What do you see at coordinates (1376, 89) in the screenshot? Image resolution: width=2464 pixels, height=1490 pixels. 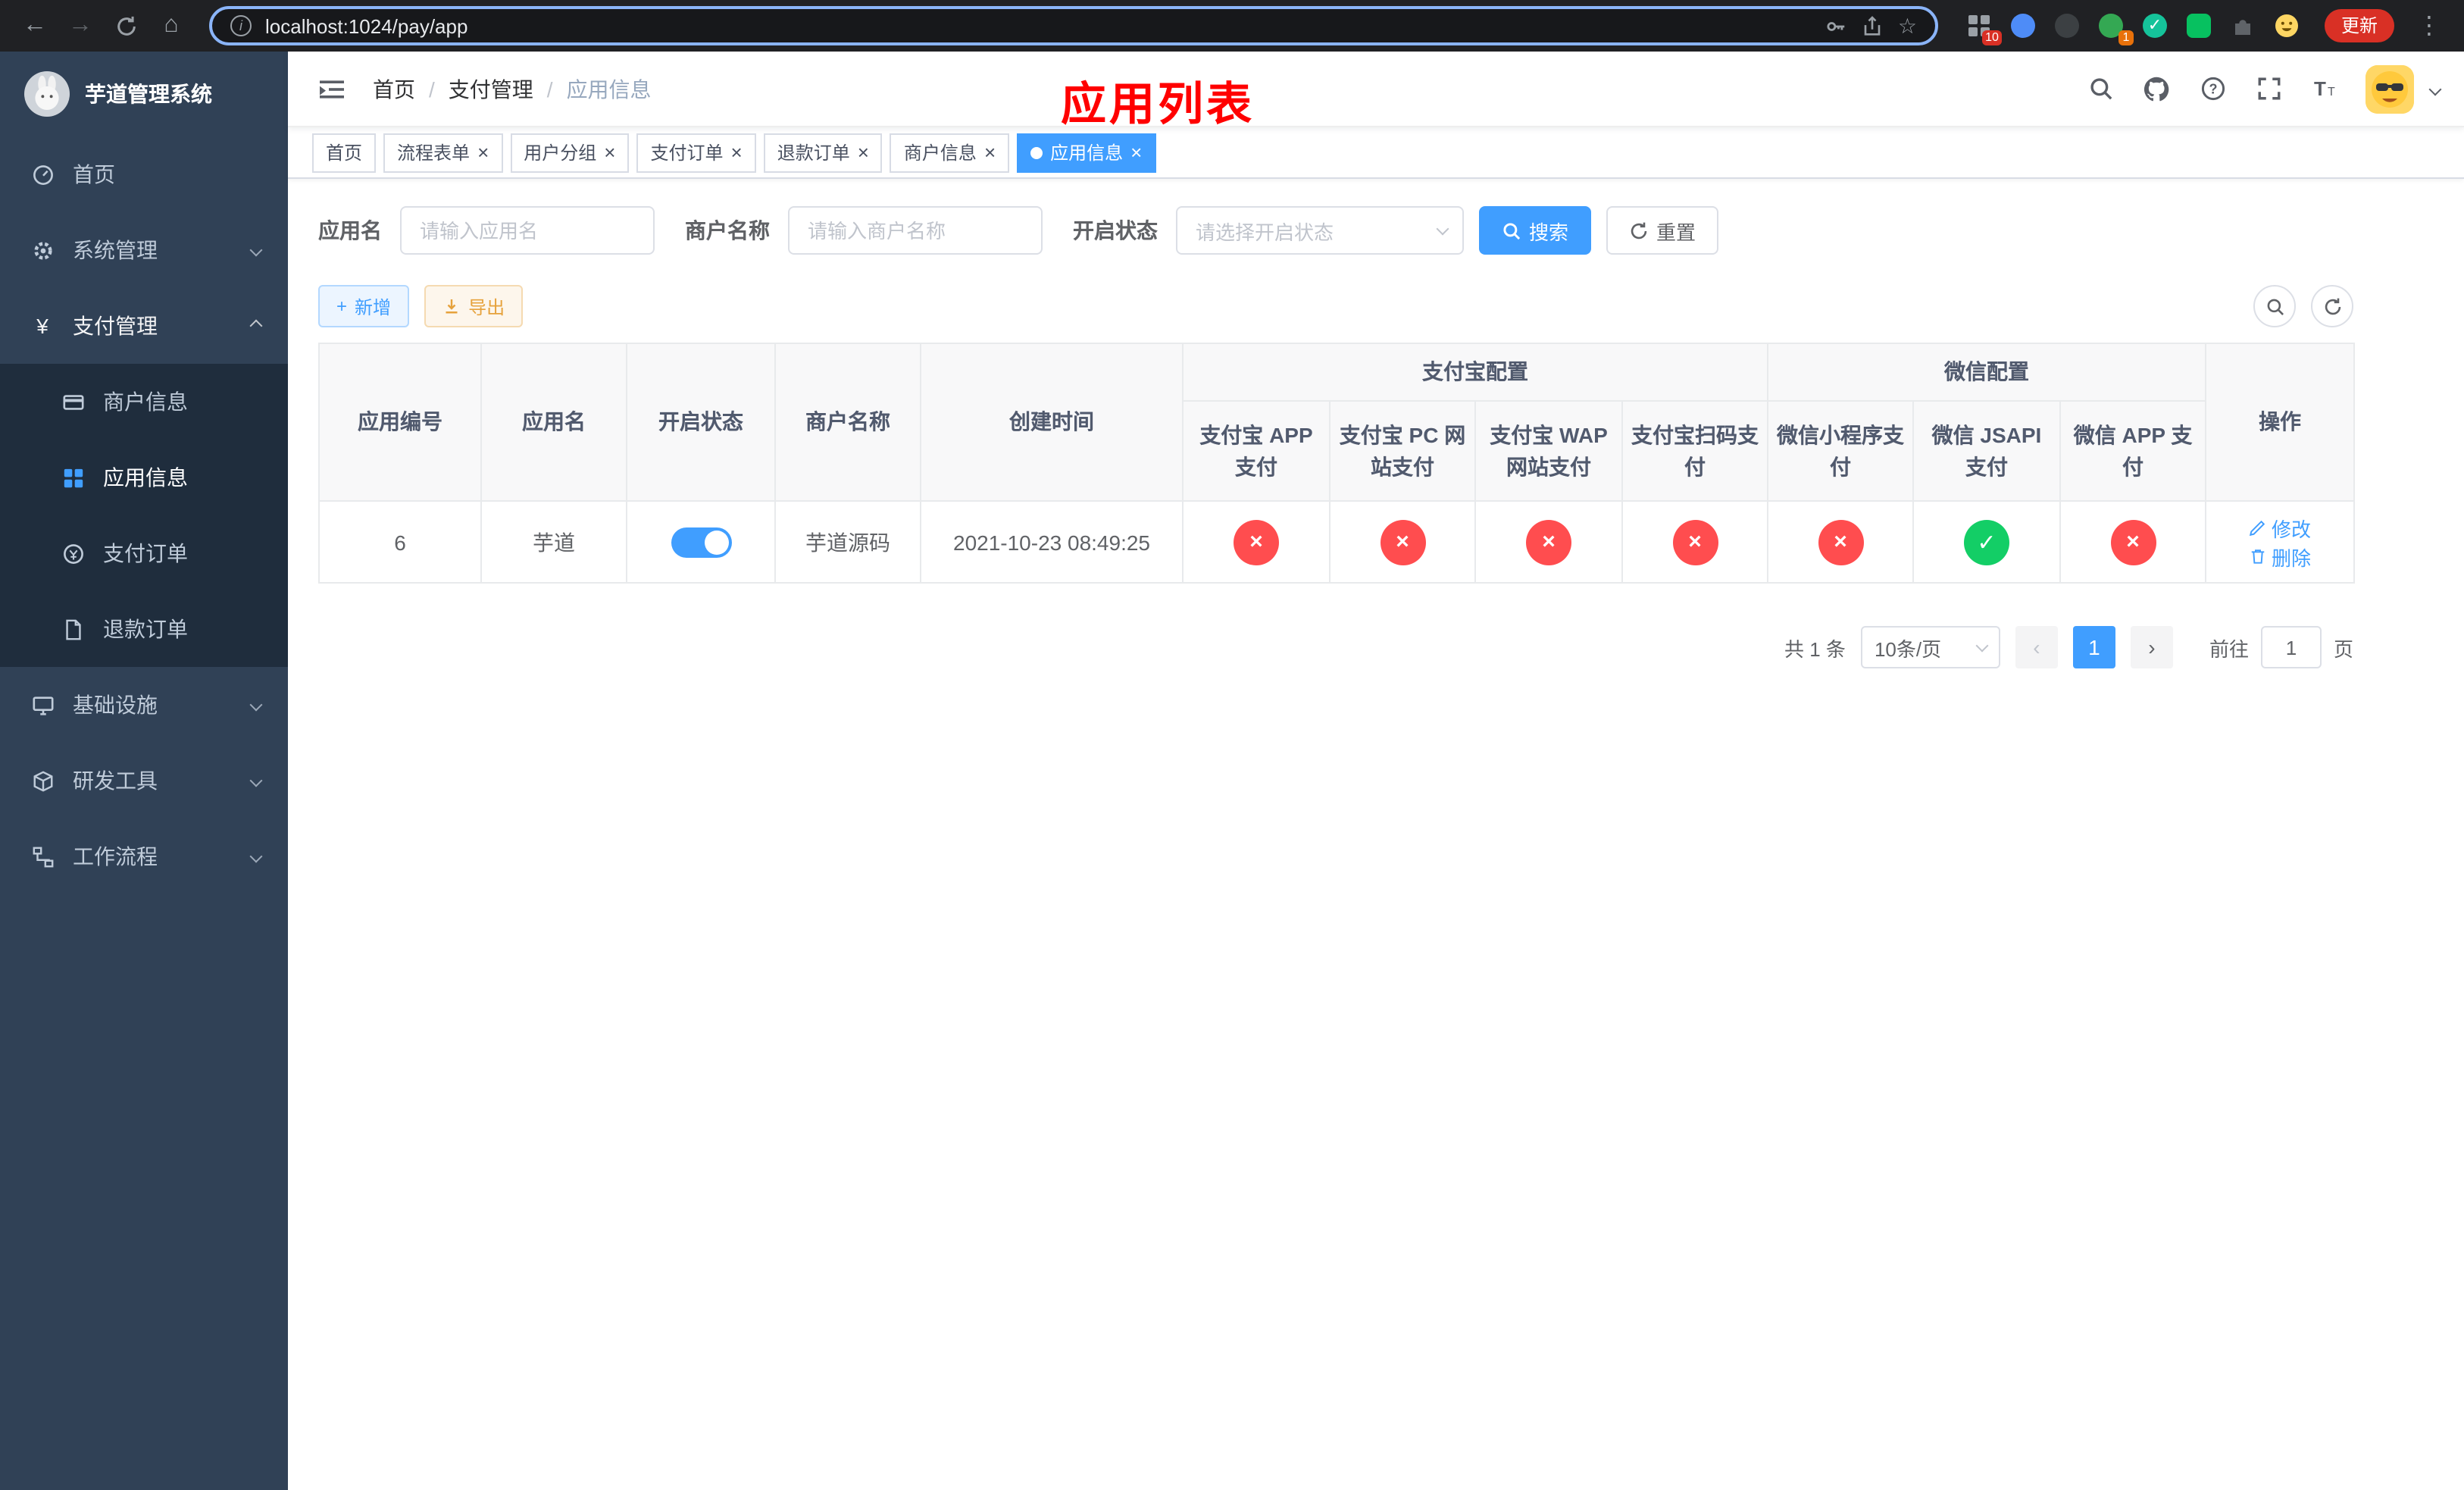 I see `top-navbar: 首页 / 支付管理 / 应用信息 ? T T` at bounding box center [1376, 89].